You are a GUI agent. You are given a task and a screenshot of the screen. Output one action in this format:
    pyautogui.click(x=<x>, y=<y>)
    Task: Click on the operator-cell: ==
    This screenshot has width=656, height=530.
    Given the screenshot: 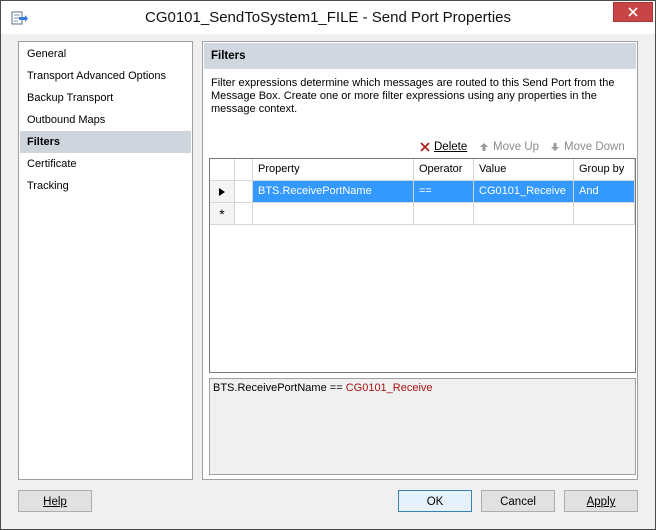 What is the action you would take?
    pyautogui.click(x=444, y=192)
    